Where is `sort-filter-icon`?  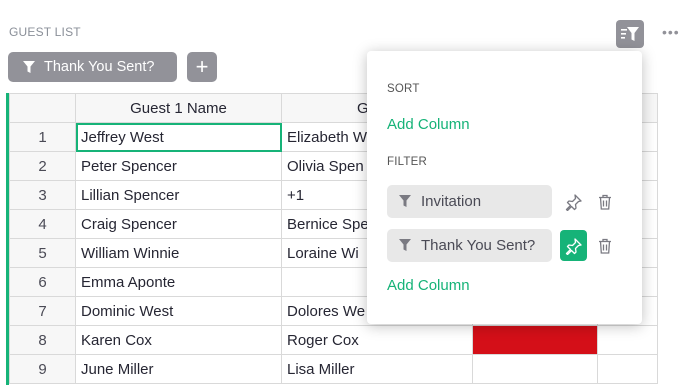
sort-filter-icon is located at coordinates (630, 34).